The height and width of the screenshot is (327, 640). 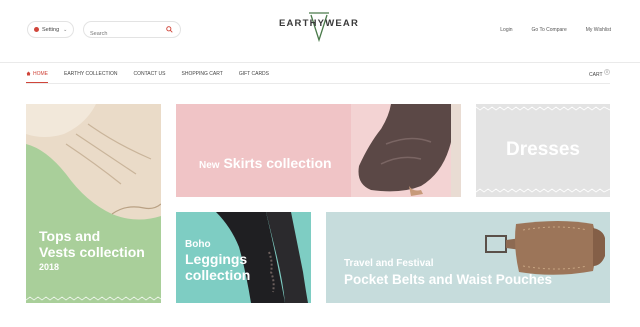 What do you see at coordinates (202, 74) in the screenshot?
I see `nav-item-shopping-cart: SHOPPING CART` at bounding box center [202, 74].